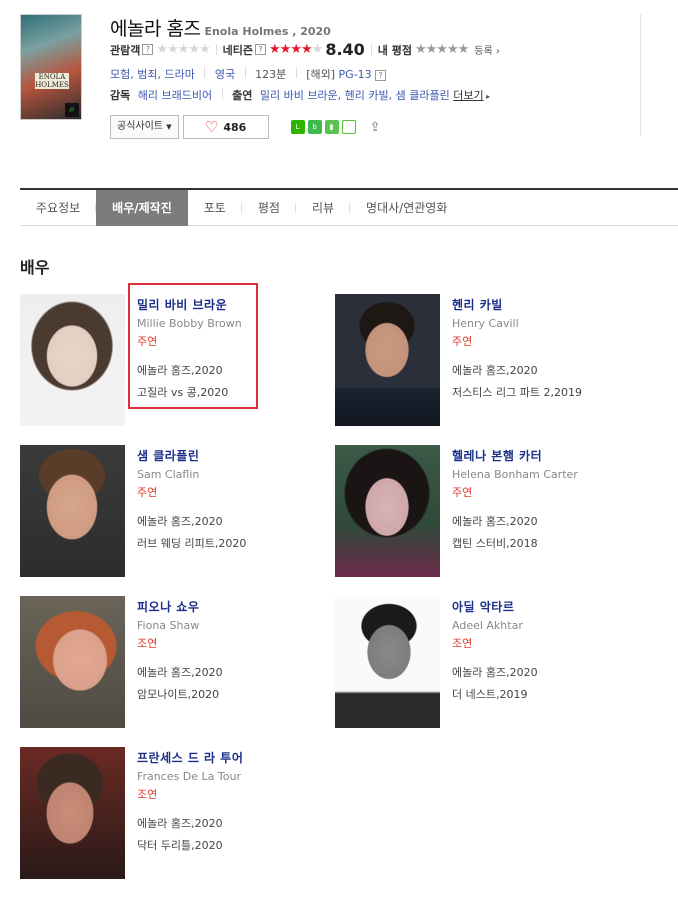 The width and height of the screenshot is (678, 904). Describe the element at coordinates (152, 74) in the screenshot. I see `genre-links: 모험, 범죄, 드라마` at that location.